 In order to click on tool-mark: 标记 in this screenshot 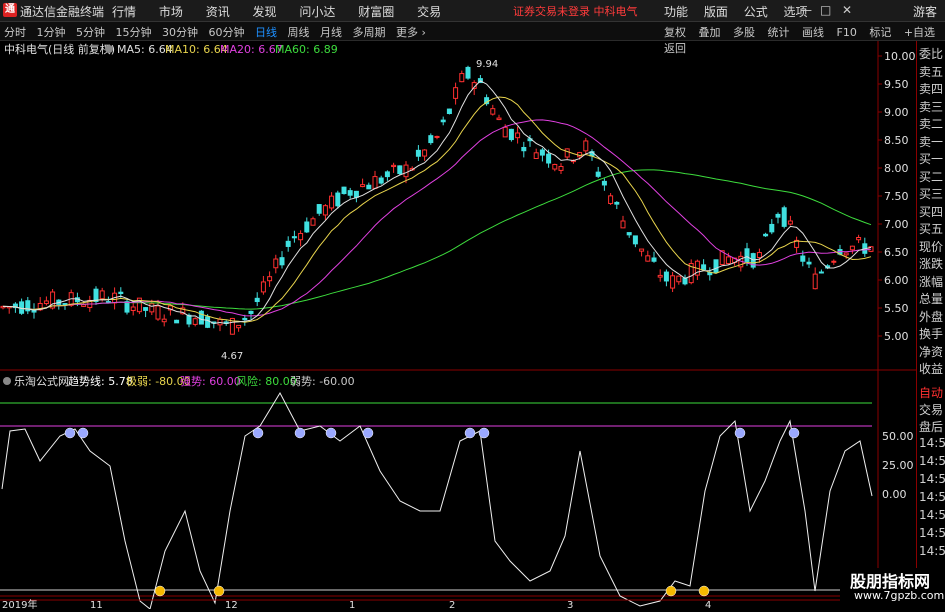, I will do `click(880, 32)`.